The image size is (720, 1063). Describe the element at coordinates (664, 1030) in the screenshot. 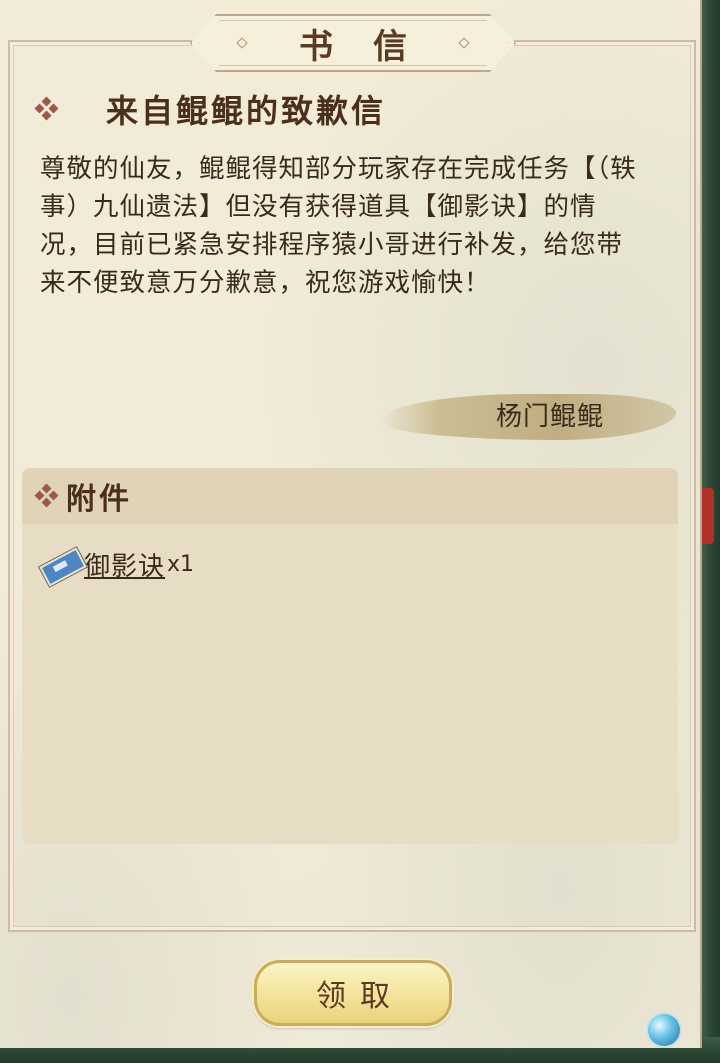

I see `orb-icon` at that location.